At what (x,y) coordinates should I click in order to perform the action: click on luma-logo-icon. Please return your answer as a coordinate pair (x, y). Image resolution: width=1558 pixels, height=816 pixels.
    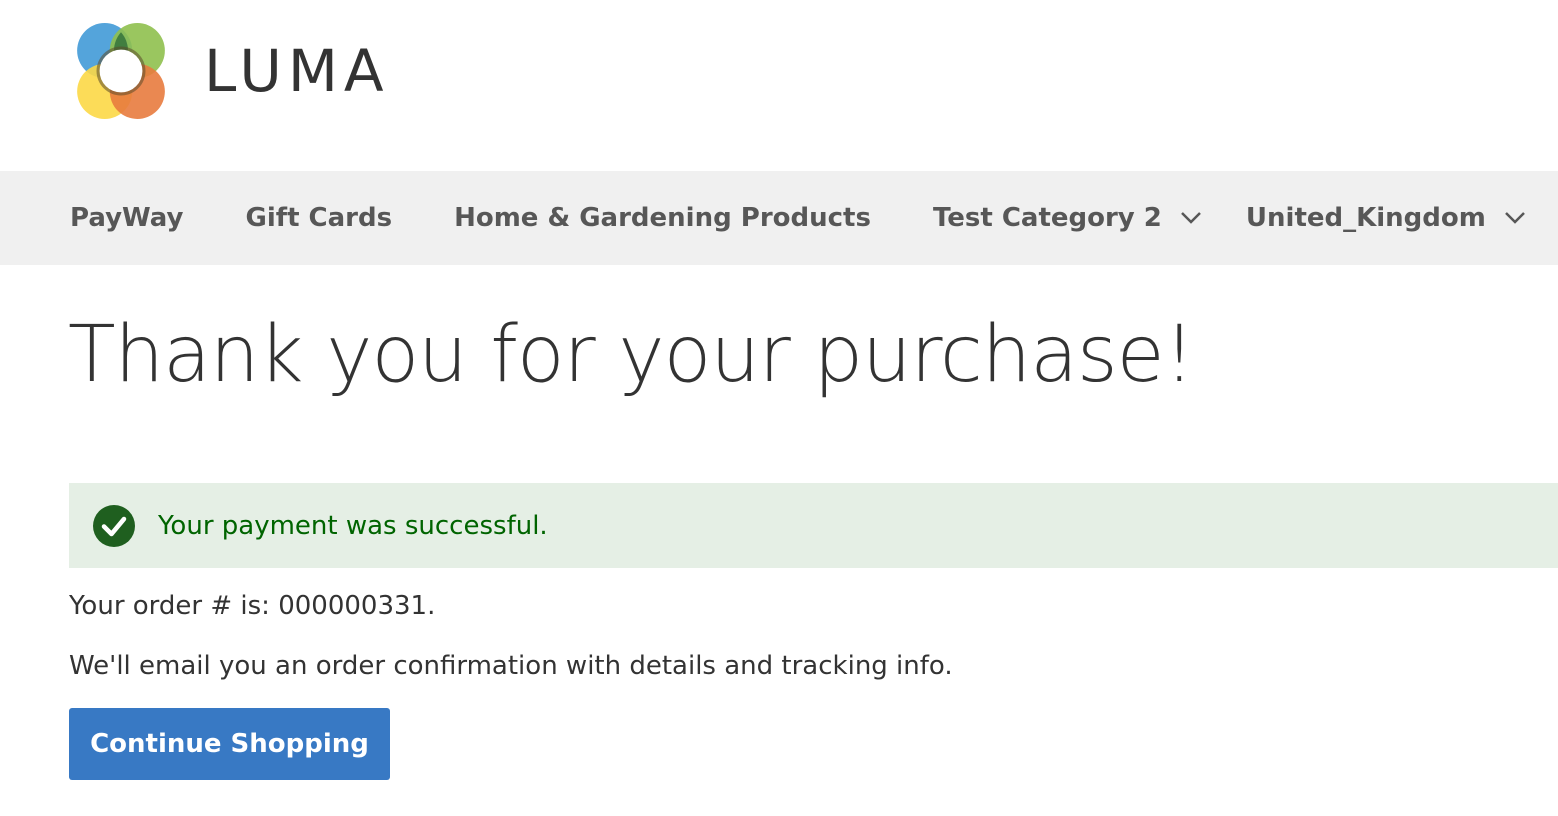
    Looking at the image, I should click on (121, 71).